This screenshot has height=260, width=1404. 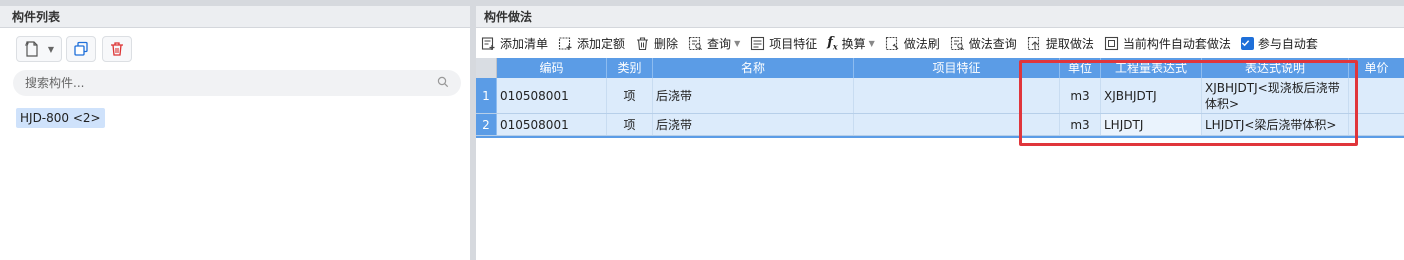 What do you see at coordinates (524, 43) in the screenshot?
I see `add-list-label: 添加清单` at bounding box center [524, 43].